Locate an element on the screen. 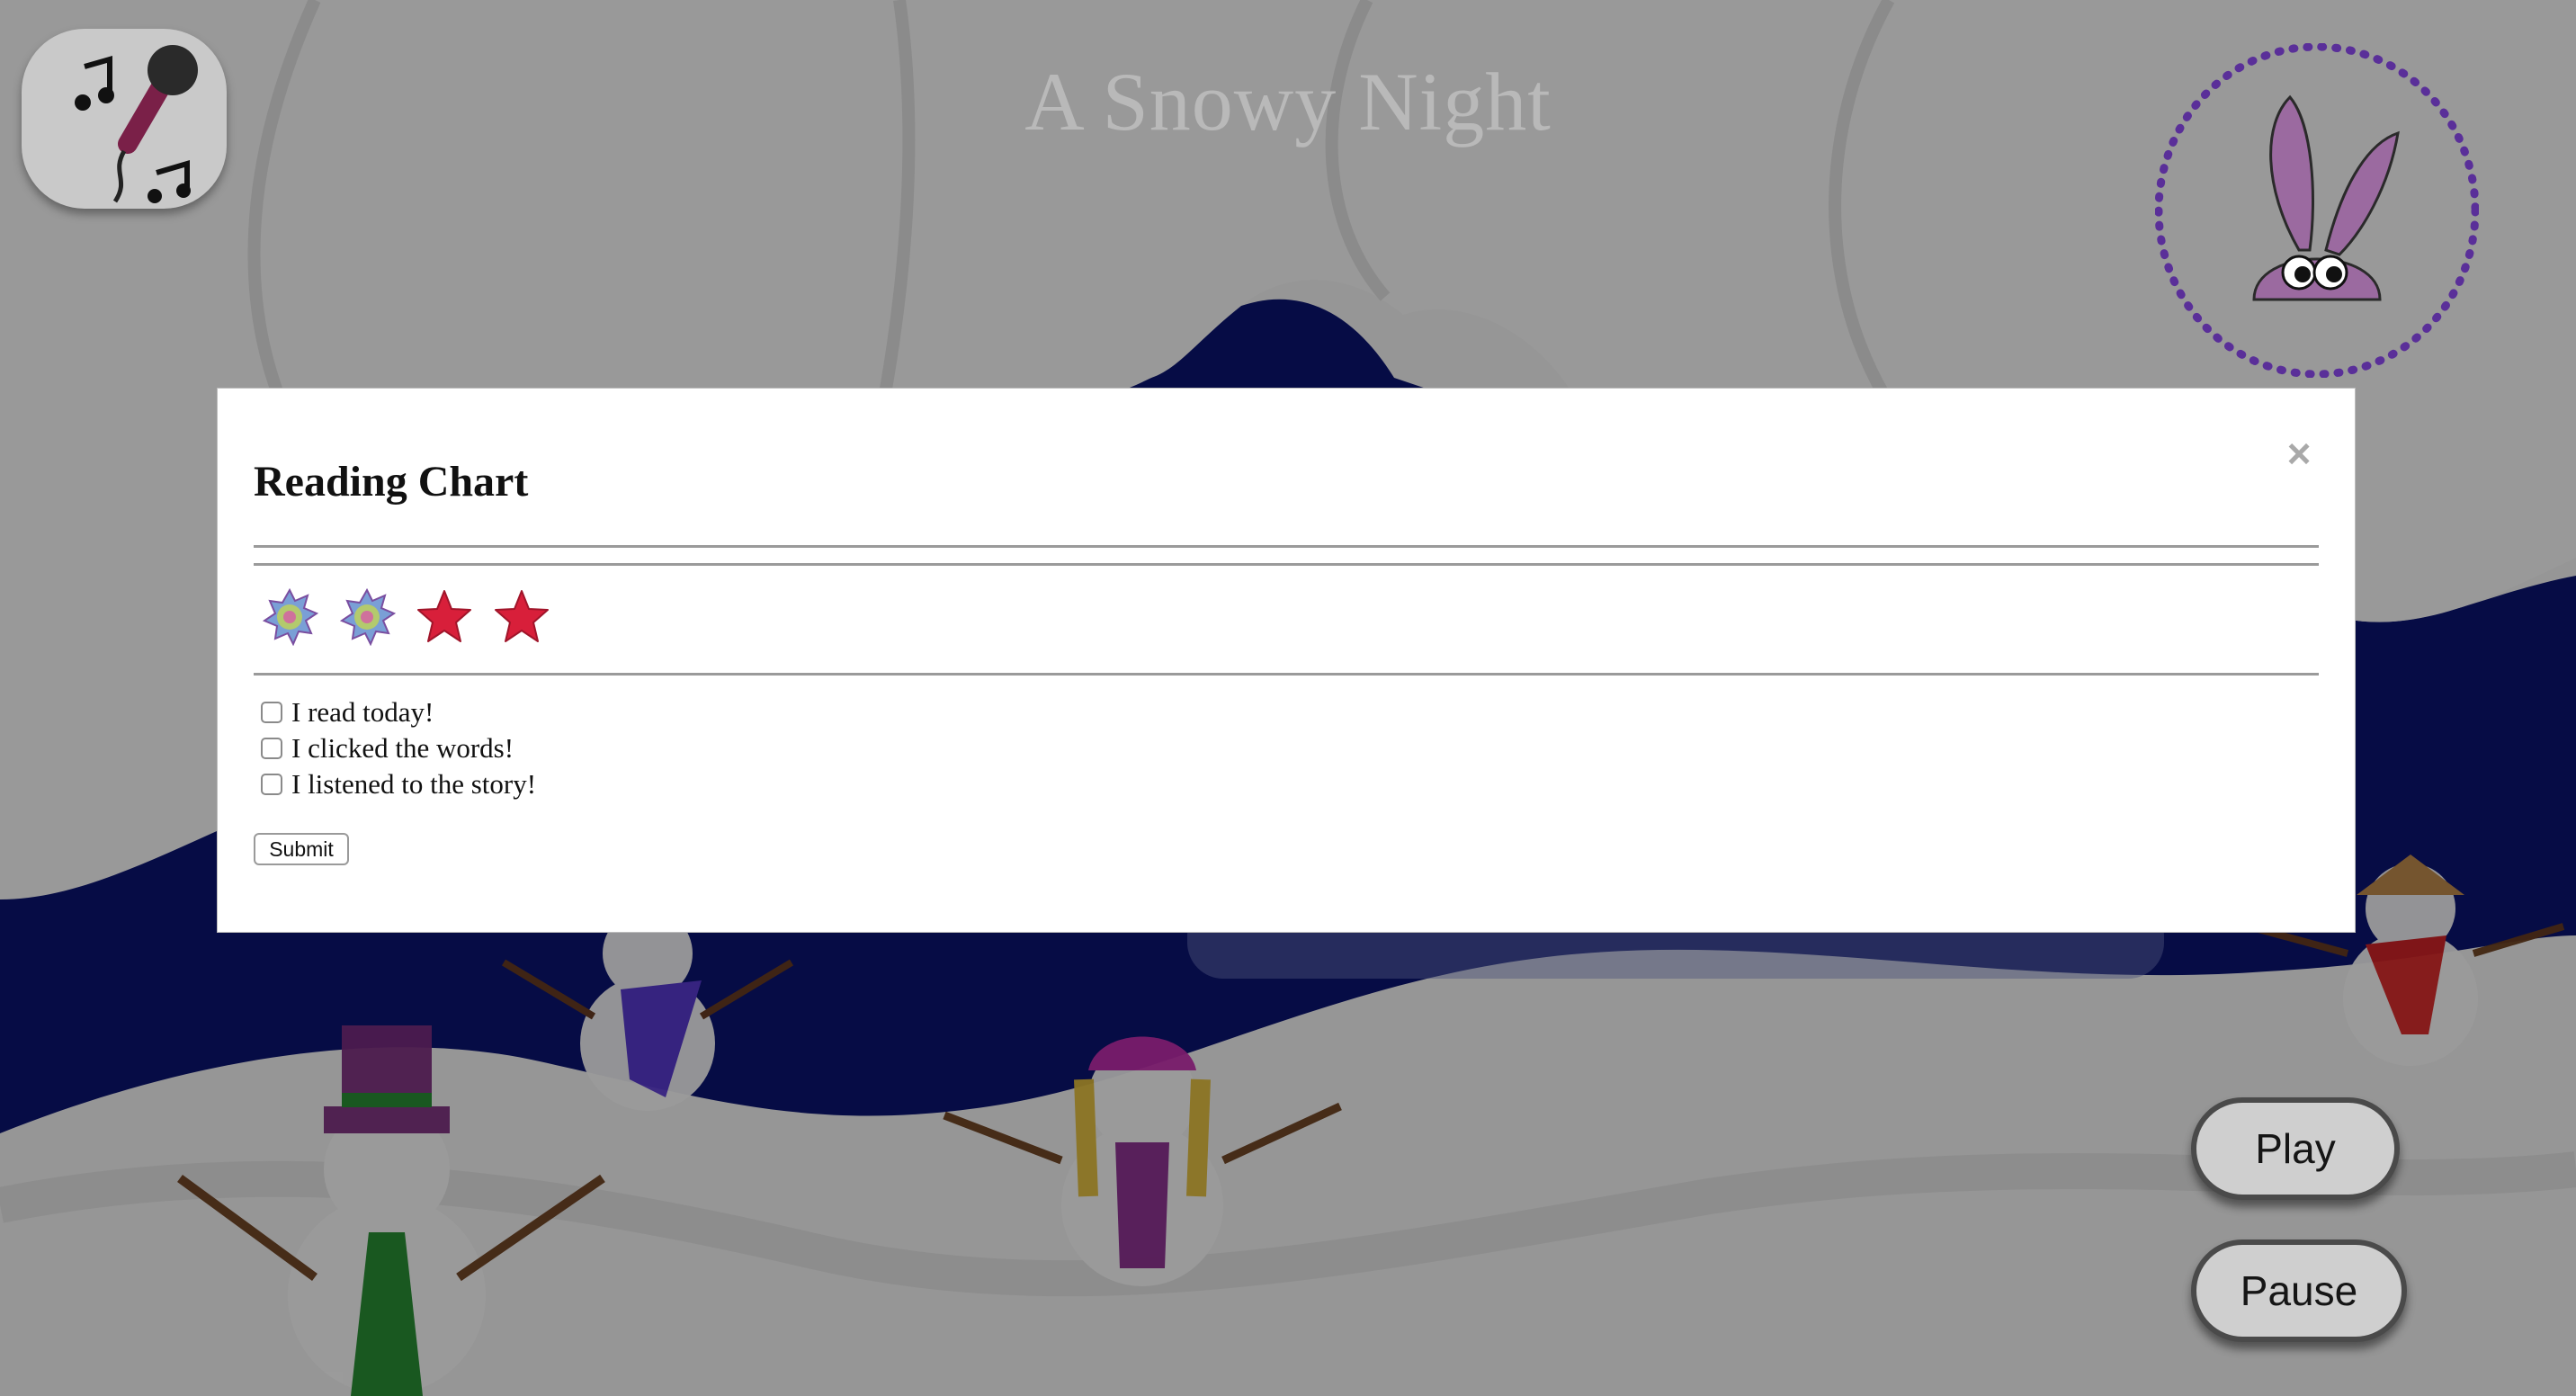  checklist-item: I clicked the words! is located at coordinates (398, 748).